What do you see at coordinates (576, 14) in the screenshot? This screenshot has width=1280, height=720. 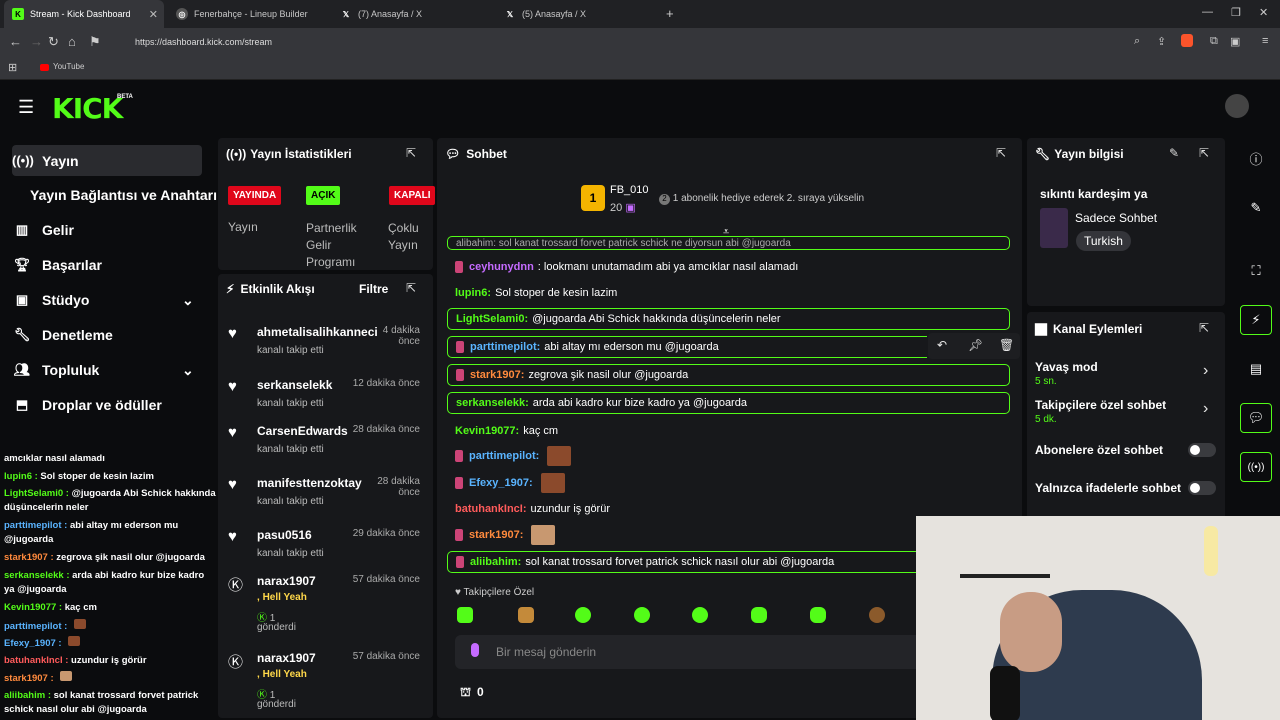 I see `tab-x-5: 𝕏 (5) Anasayfa / X` at bounding box center [576, 14].